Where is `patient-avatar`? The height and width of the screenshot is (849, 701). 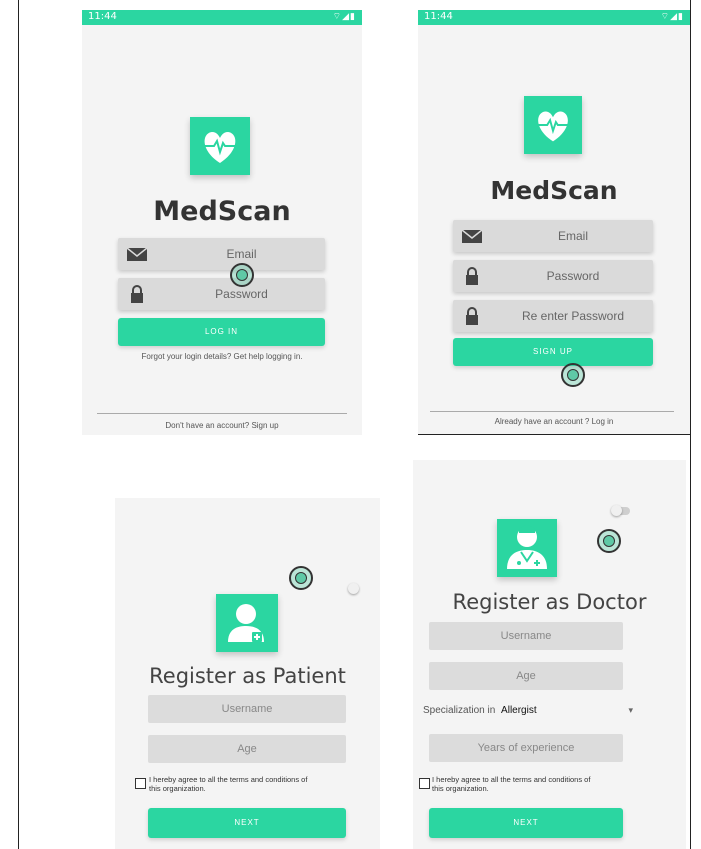 patient-avatar is located at coordinates (247, 623).